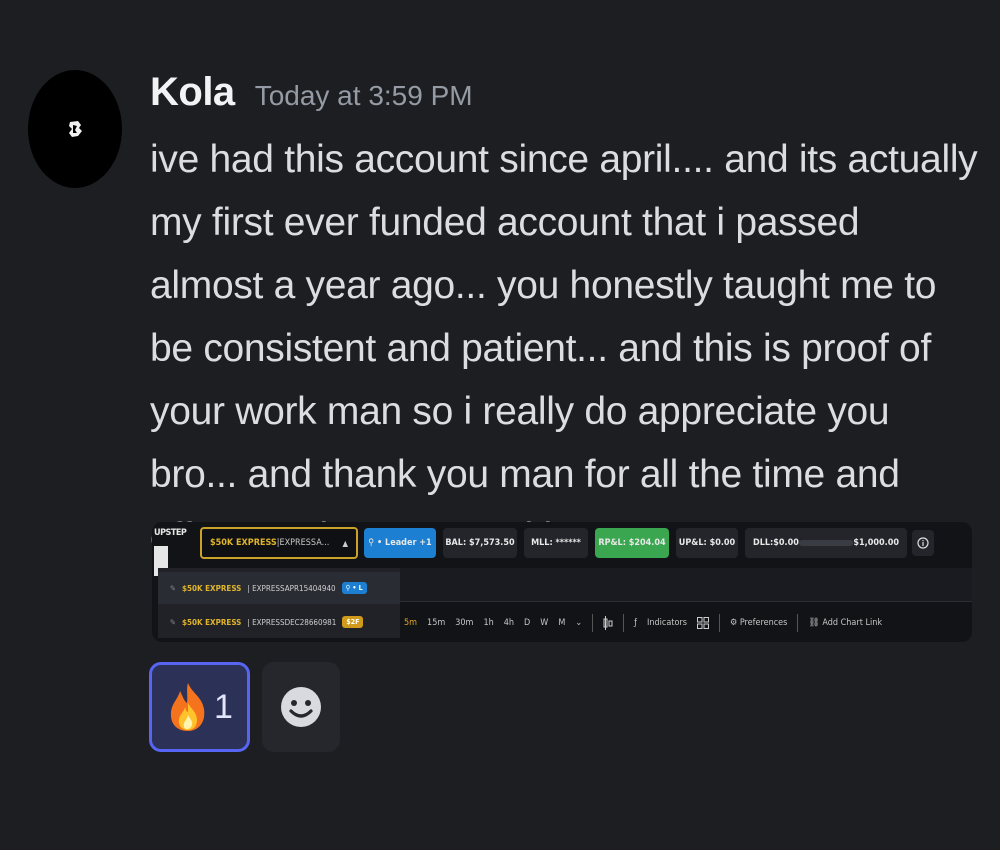 The width and height of the screenshot is (1000, 850). What do you see at coordinates (170, 533) in the screenshot?
I see `logo-text: UPSTEP` at bounding box center [170, 533].